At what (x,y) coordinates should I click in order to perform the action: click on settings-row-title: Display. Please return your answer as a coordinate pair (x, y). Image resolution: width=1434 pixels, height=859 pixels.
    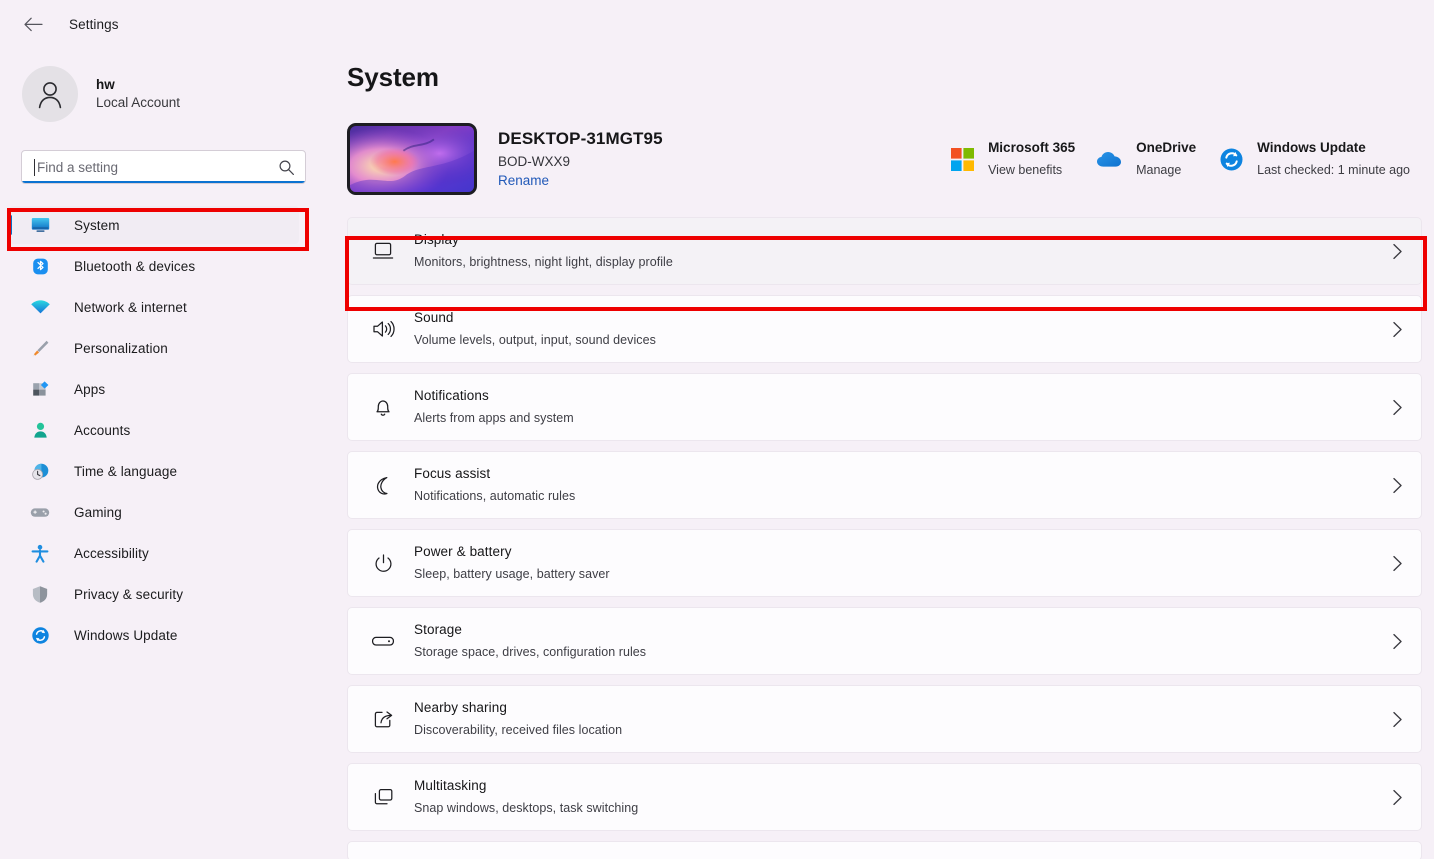
    Looking at the image, I should click on (436, 239).